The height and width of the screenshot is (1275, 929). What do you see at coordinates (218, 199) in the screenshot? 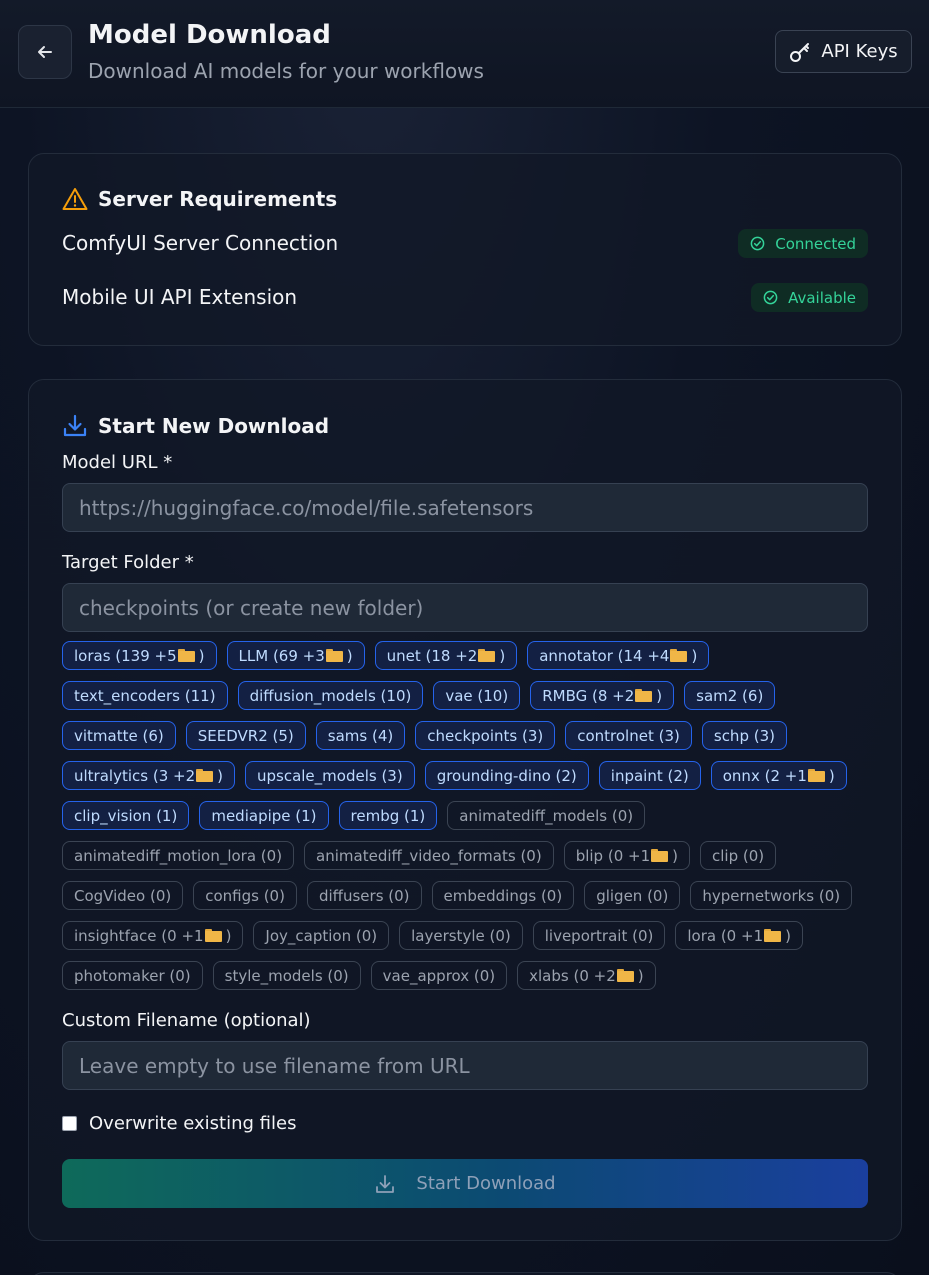
I see `server-requirements-title: Server Requirements` at bounding box center [218, 199].